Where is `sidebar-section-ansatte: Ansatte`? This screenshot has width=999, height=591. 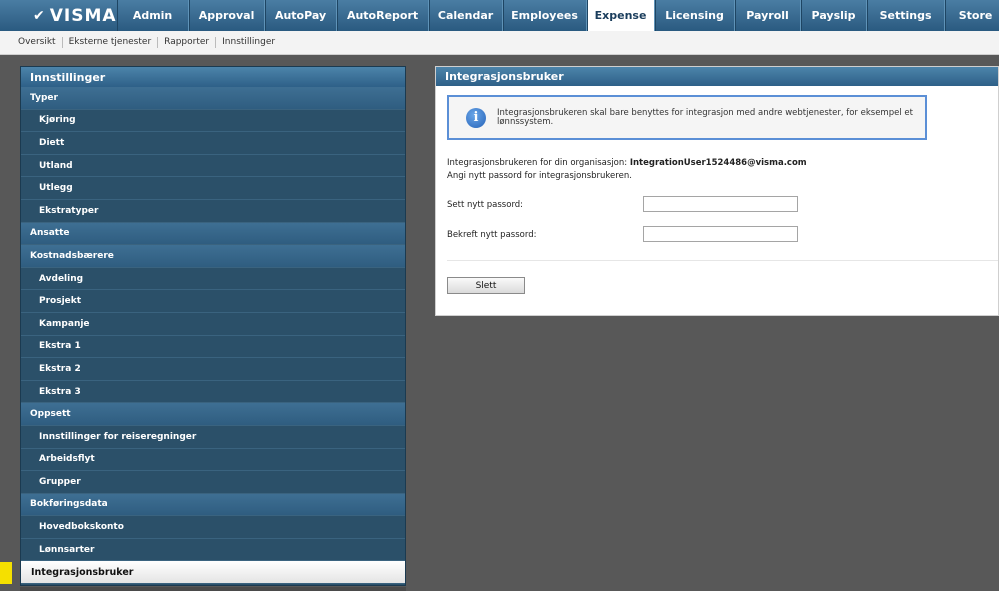 sidebar-section-ansatte: Ansatte is located at coordinates (213, 234).